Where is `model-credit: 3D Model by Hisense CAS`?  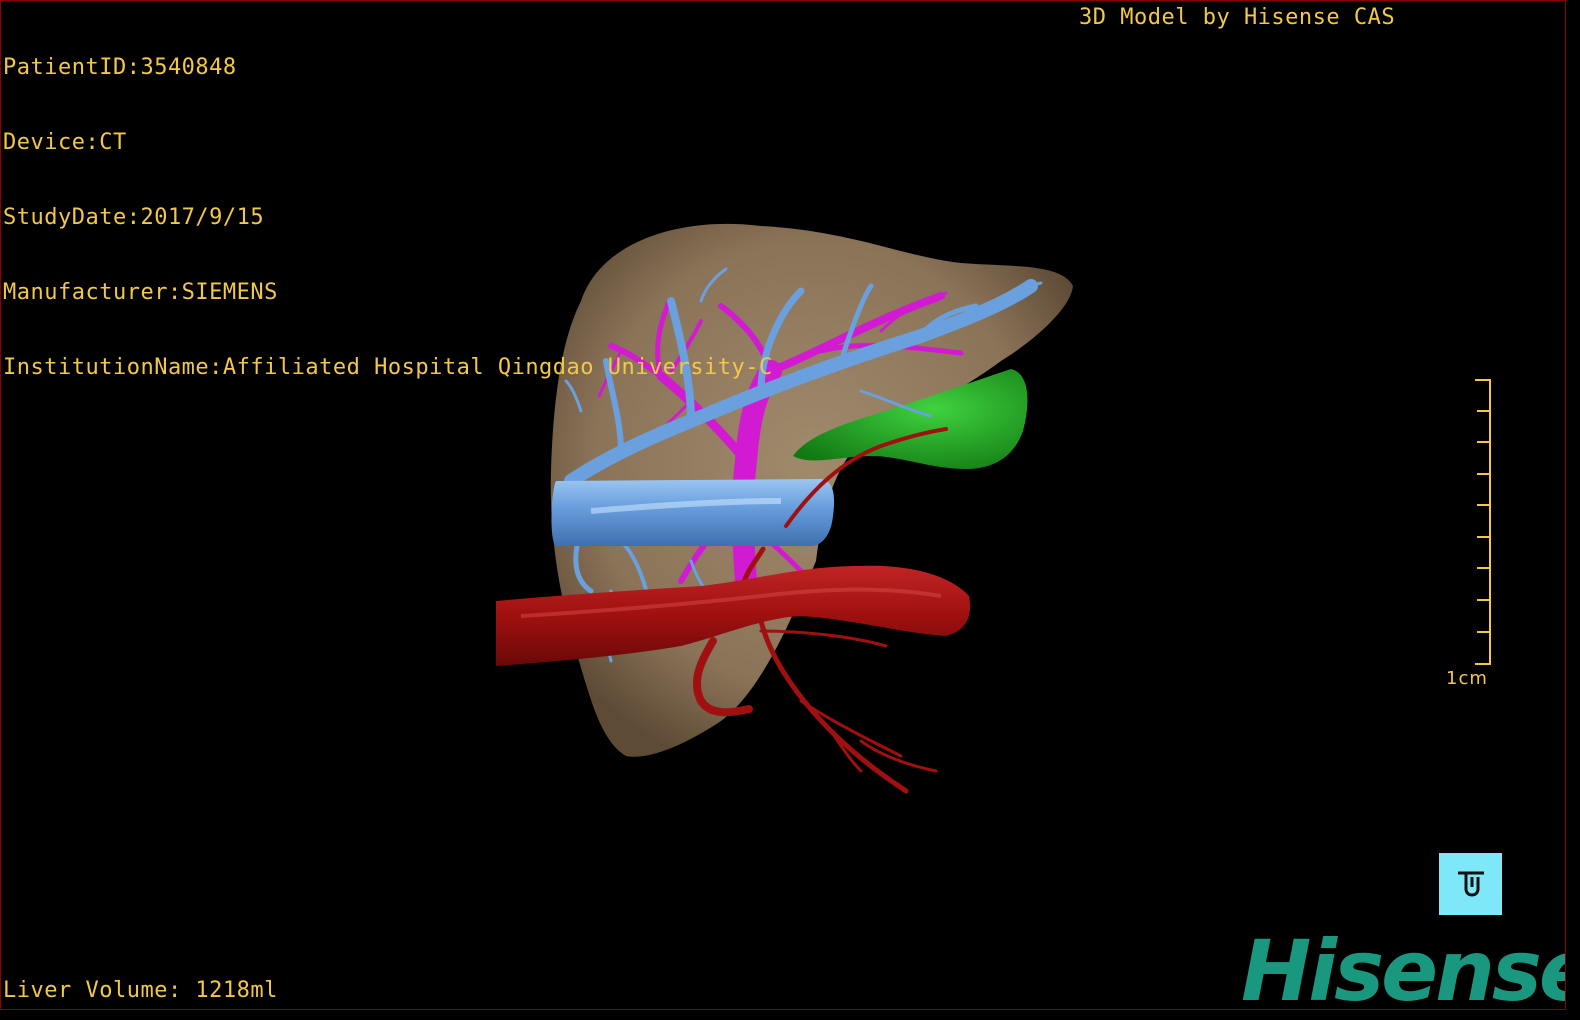
model-credit: 3D Model by Hisense CAS is located at coordinates (1237, 17).